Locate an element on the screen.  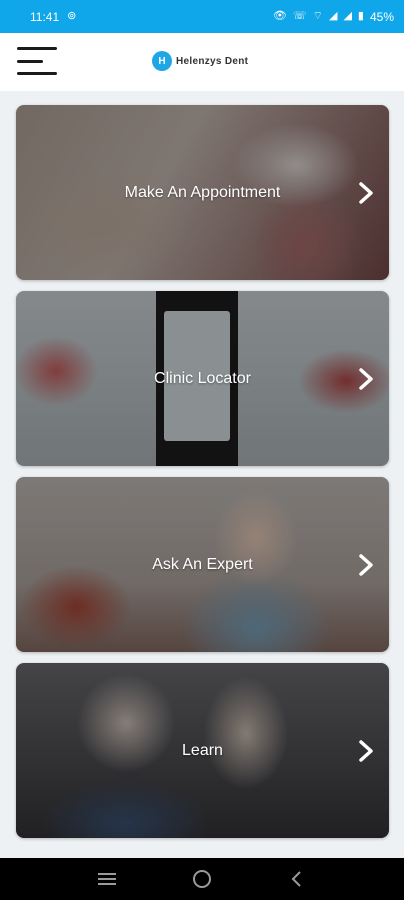
signal-icon: ◢ is located at coordinates (333, 16).